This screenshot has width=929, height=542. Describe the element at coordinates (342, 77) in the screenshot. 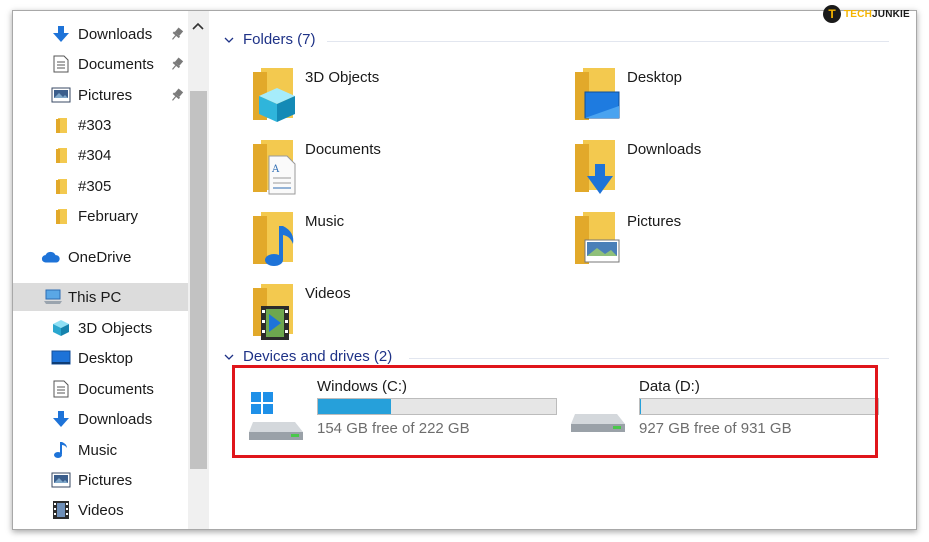

I see `folder-name: 3D Objects` at that location.